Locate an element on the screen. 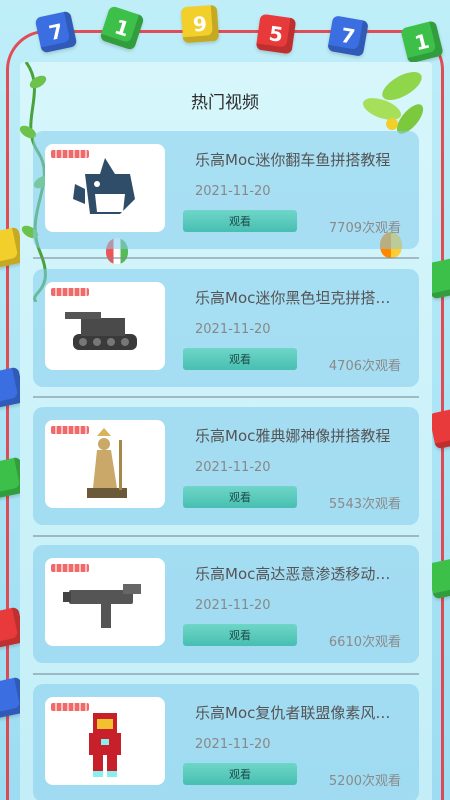  view-count: 5543次观看 is located at coordinates (364, 504).